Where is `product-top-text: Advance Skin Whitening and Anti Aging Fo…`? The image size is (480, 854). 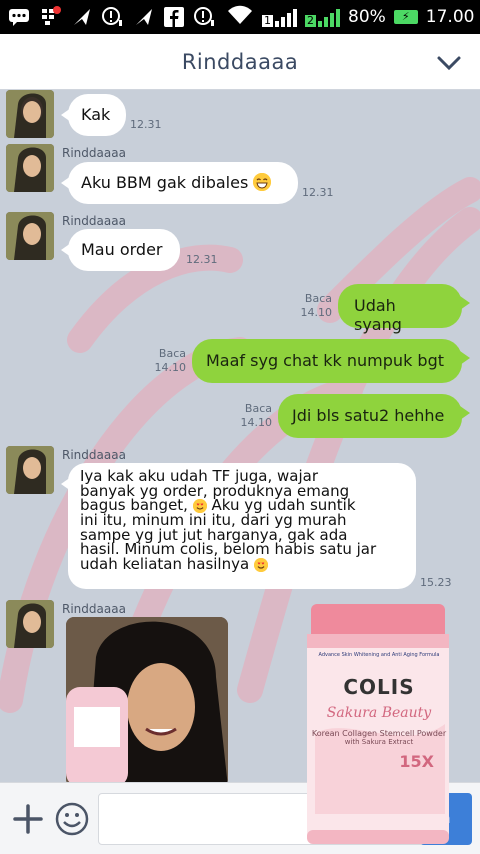
product-top-text: Advance Skin Whitening and Anti Aging Fo… is located at coordinates (379, 655).